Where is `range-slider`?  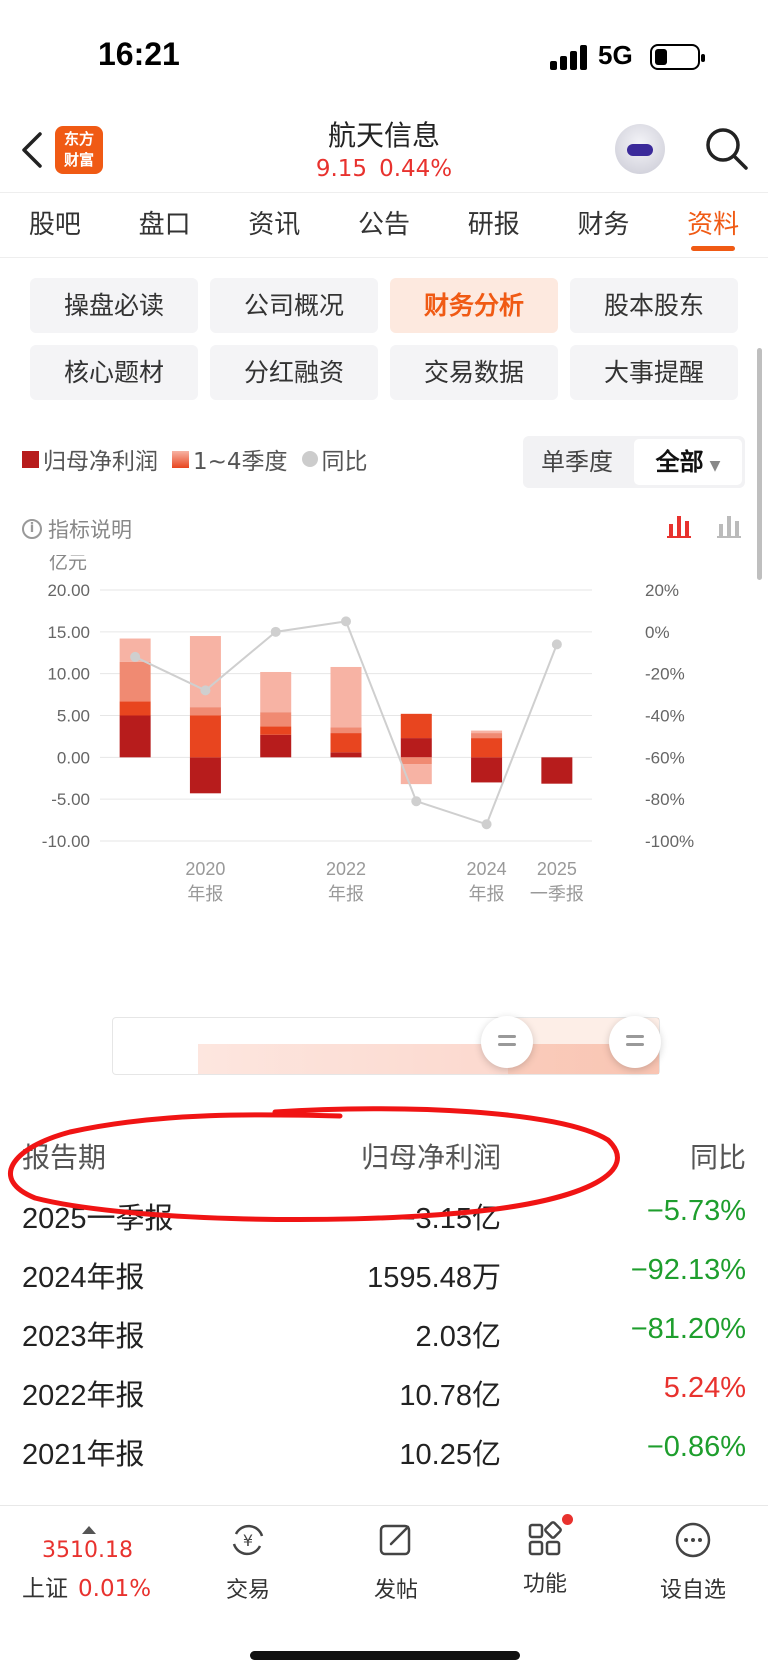
range-slider is located at coordinates (386, 1045).